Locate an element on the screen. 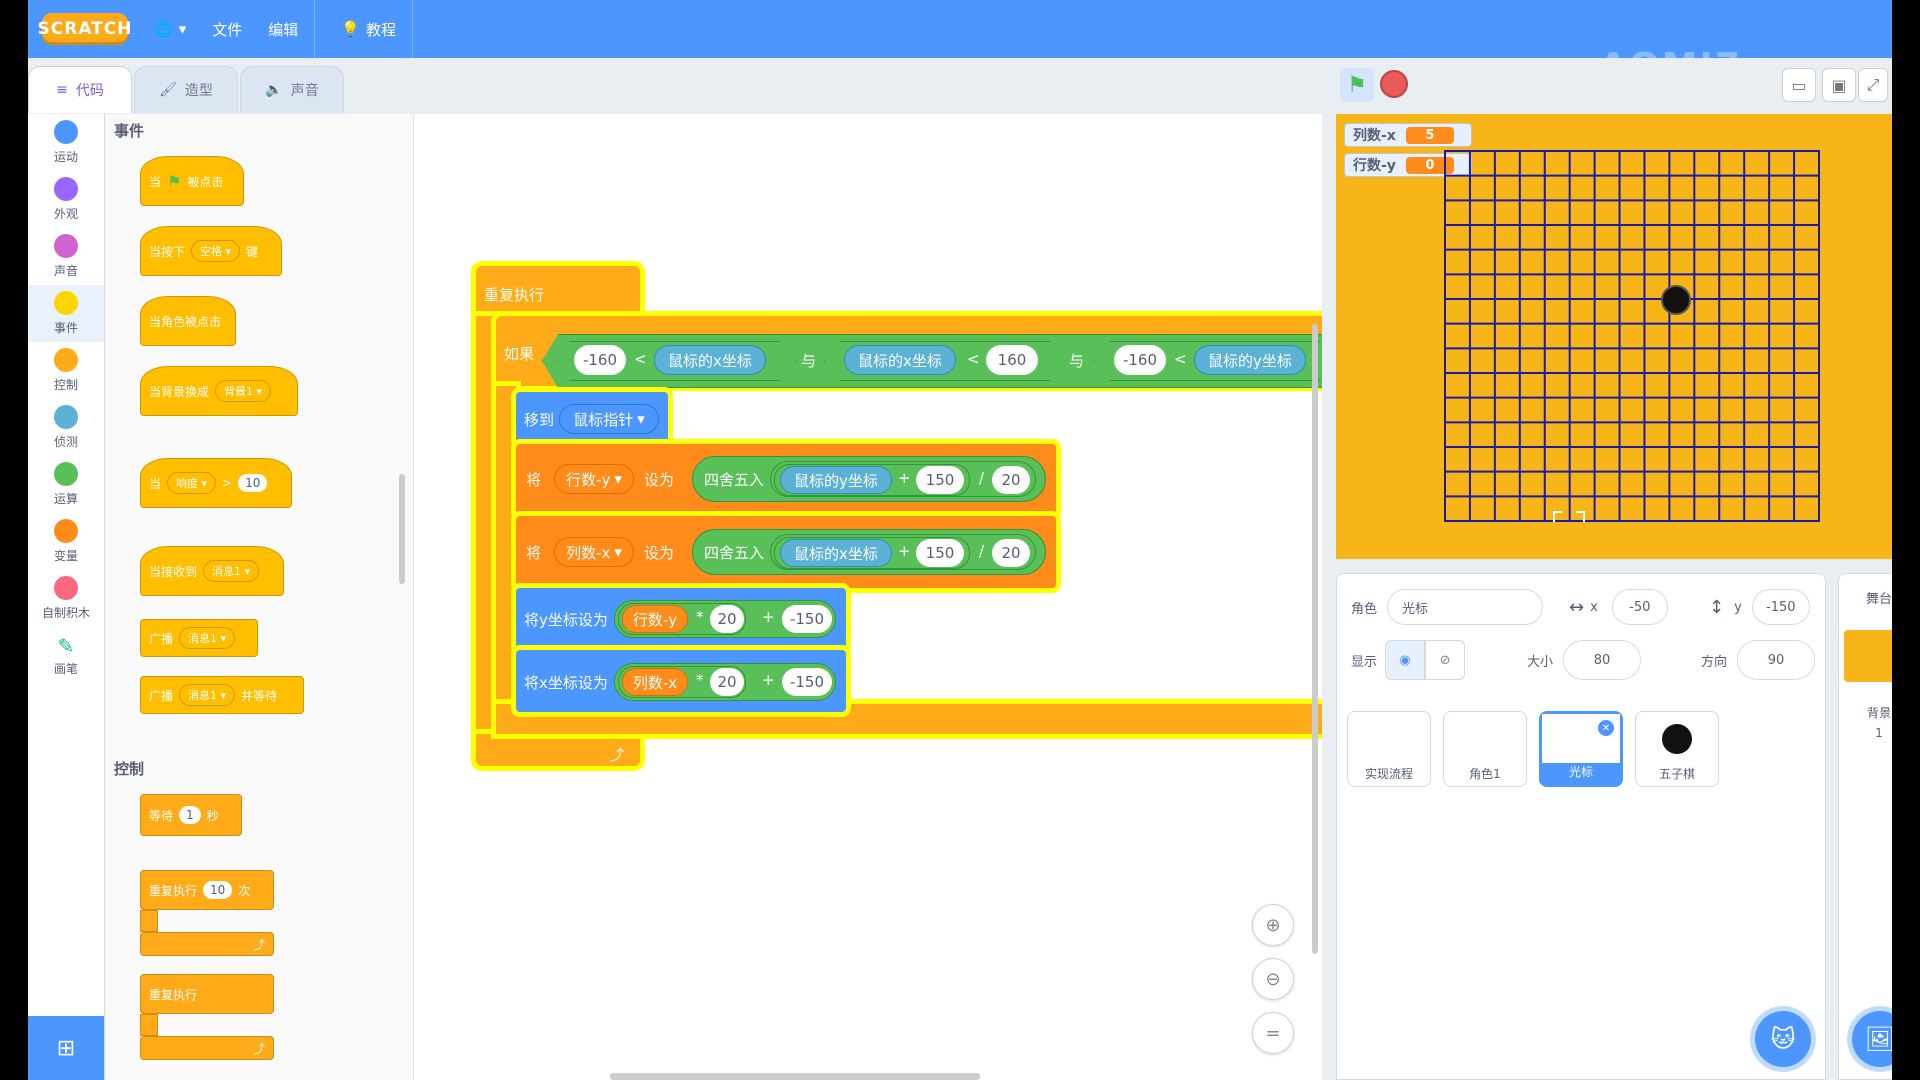  category-sensing: 侦测 is located at coordinates (66, 427).